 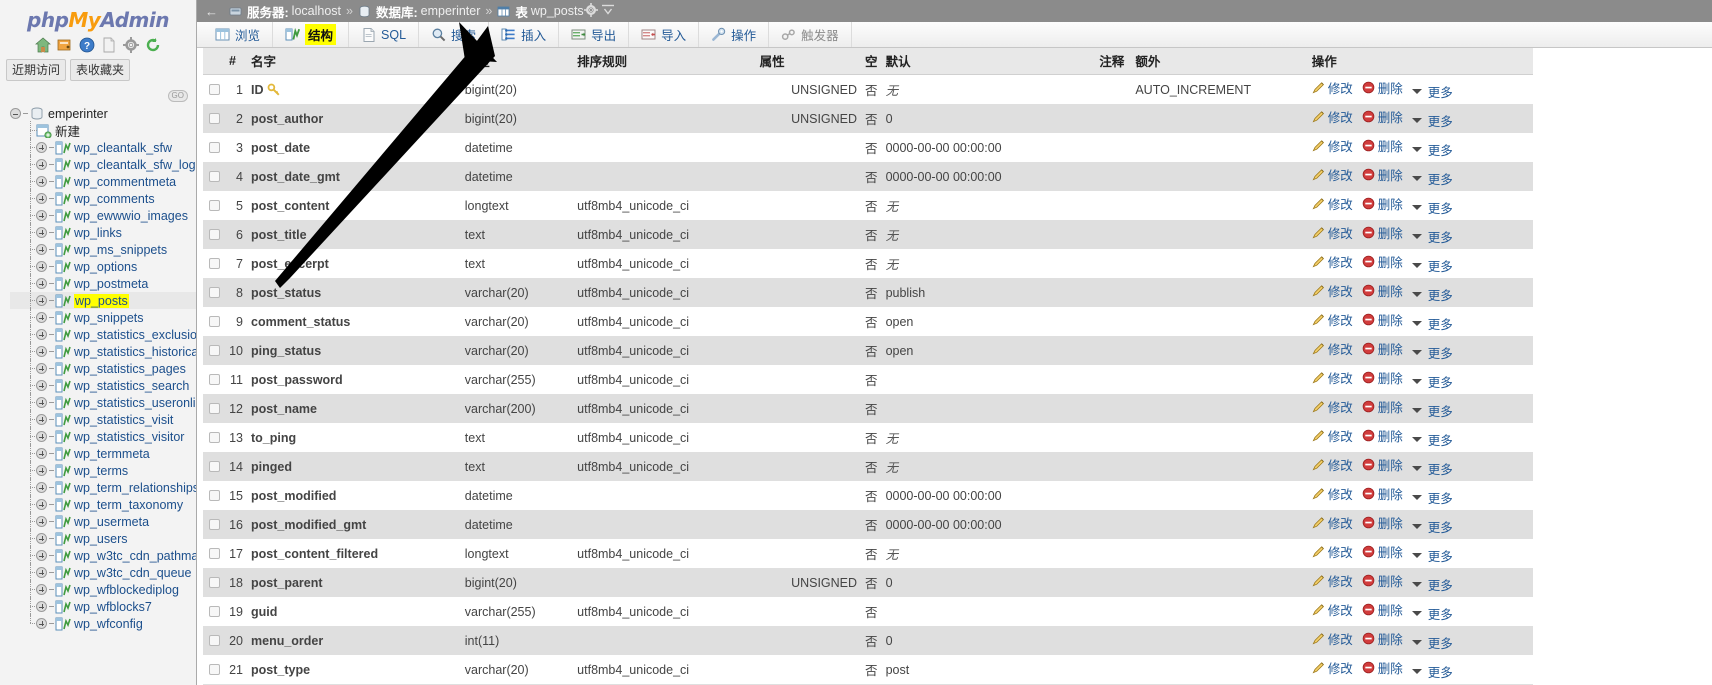 What do you see at coordinates (592, 11) in the screenshot?
I see `gear-icon` at bounding box center [592, 11].